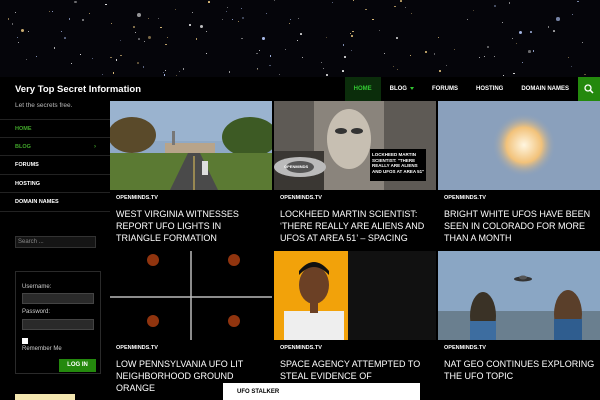 Image resolution: width=600 pixels, height=400 pixels. What do you see at coordinates (37, 202) in the screenshot?
I see `sidebar-item-label: DOMAIN NAMES` at bounding box center [37, 202].